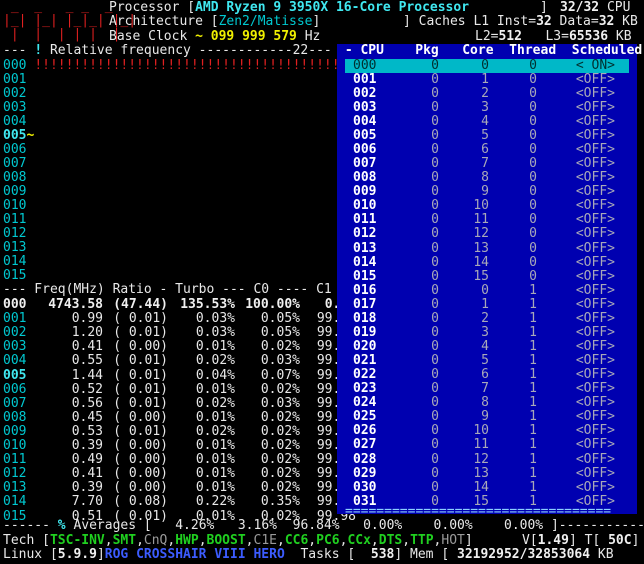 Image resolution: width=644 pixels, height=564 pixels. I want to click on cpu-id: 005, so click(15, 135).